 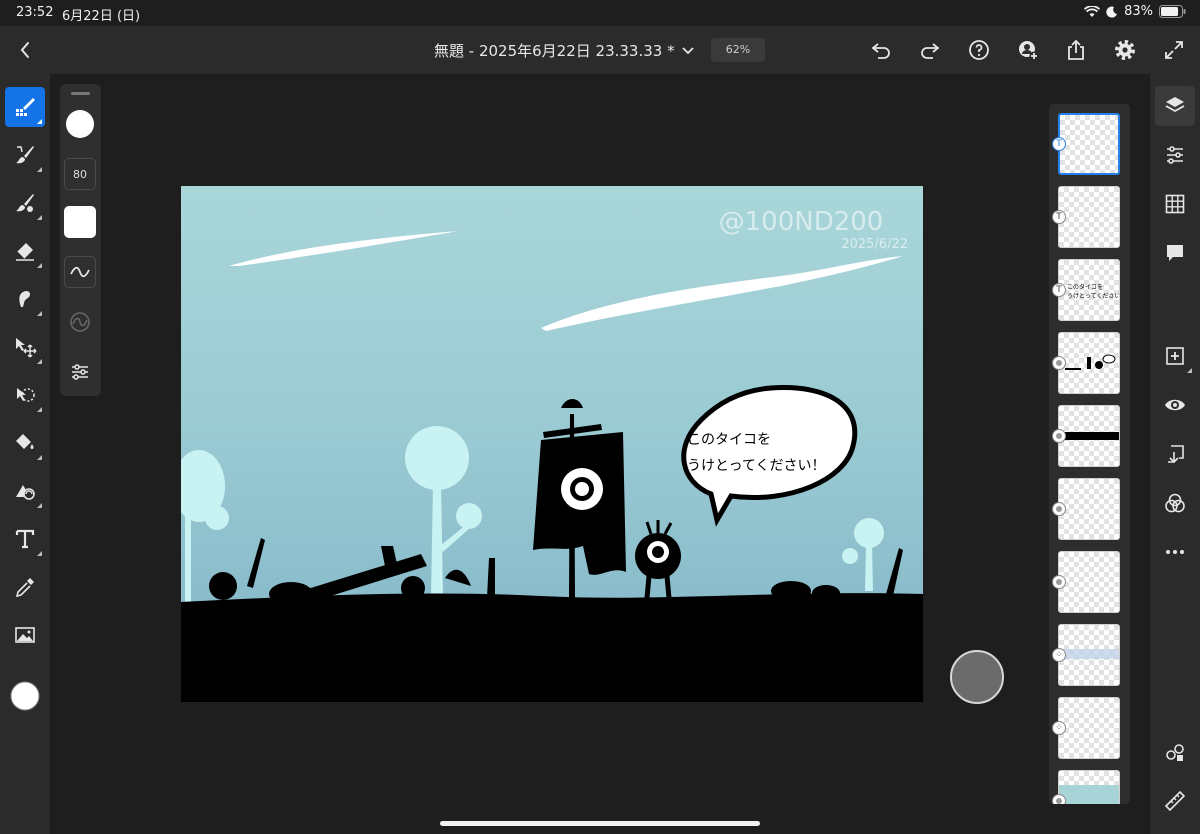 I want to click on eyedropper-icon, so click(x=24, y=588).